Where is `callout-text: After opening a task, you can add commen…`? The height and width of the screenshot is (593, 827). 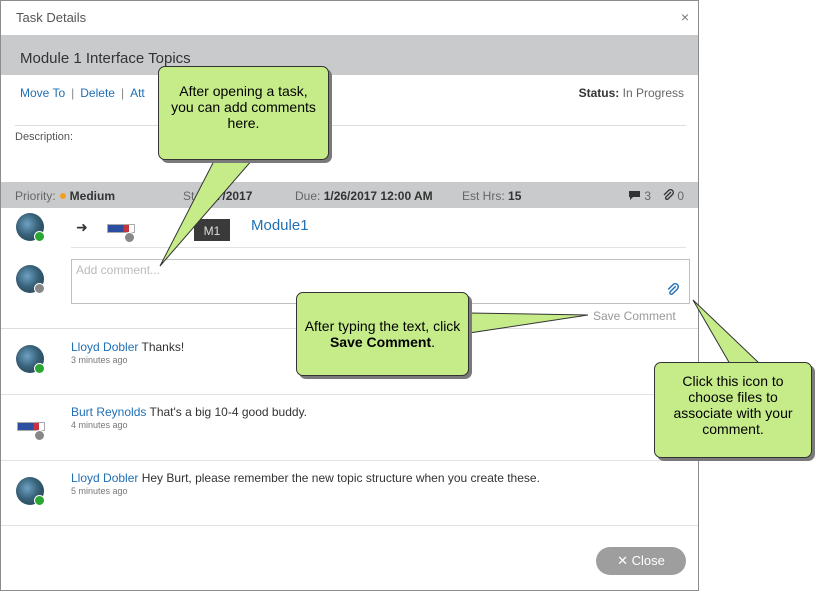 callout-text: After opening a task, you can add commen… is located at coordinates (243, 107).